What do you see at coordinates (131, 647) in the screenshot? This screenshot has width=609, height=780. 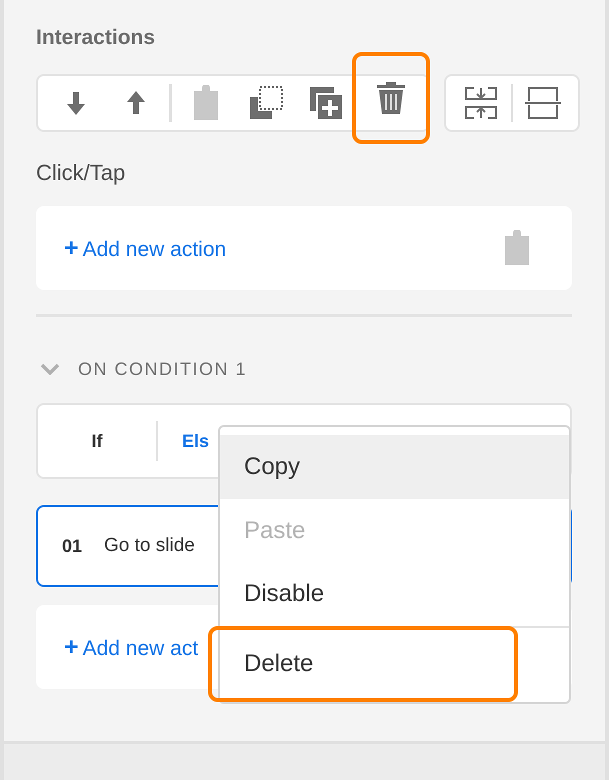 I see `add-action-link: + Add new act` at bounding box center [131, 647].